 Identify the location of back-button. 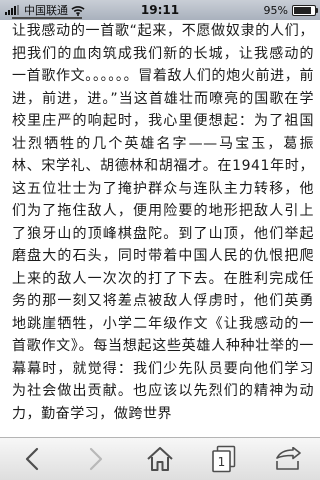
(32, 459).